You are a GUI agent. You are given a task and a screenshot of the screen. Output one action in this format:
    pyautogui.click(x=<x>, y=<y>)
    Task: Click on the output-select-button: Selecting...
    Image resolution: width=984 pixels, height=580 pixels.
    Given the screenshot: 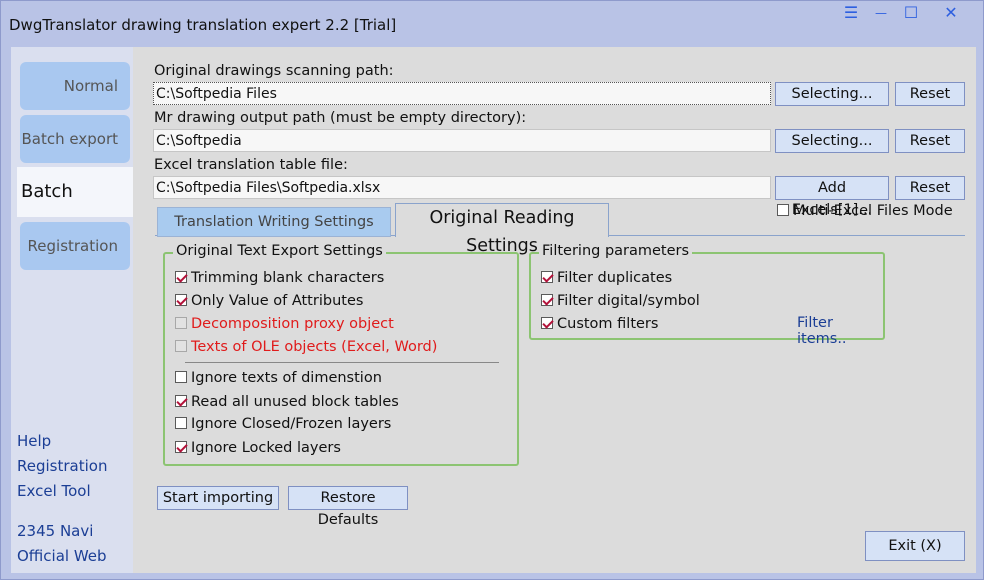 What is the action you would take?
    pyautogui.click(x=832, y=141)
    